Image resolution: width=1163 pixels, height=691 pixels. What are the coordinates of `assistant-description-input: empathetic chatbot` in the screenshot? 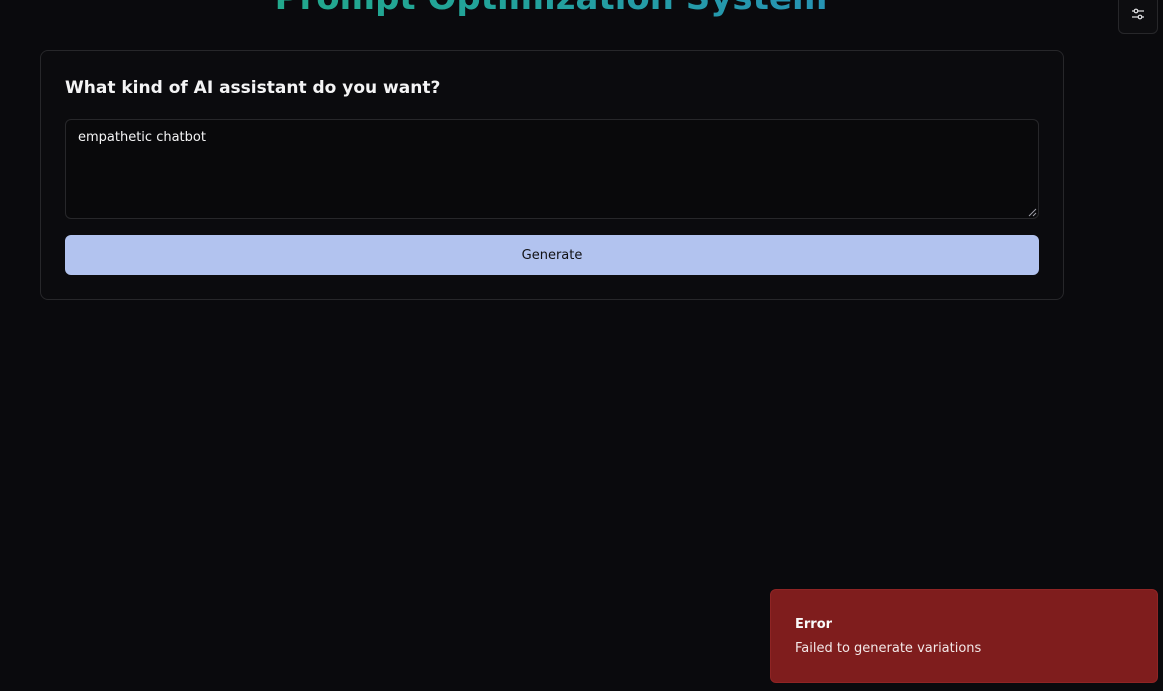 It's located at (552, 169).